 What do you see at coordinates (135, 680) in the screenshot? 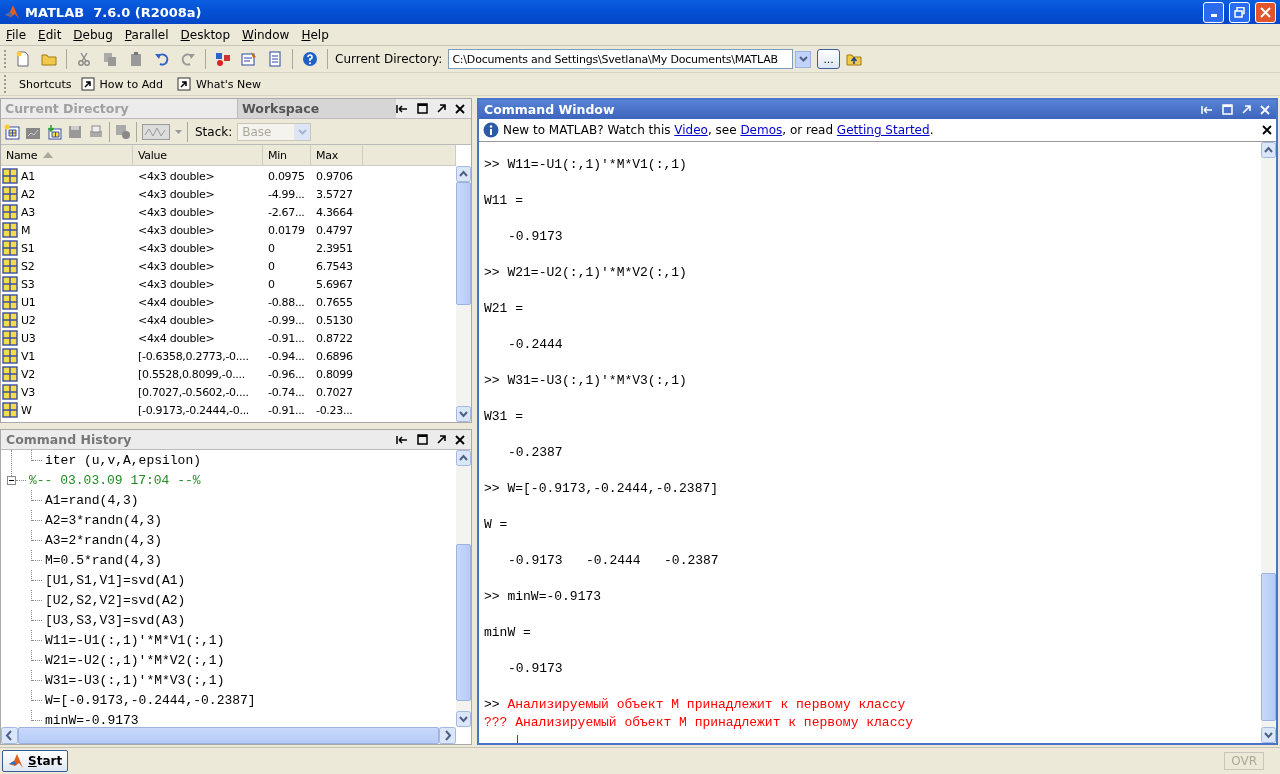
I see `history-entry: W31=-U3(:,1)'*M*V3(:,1)` at bounding box center [135, 680].